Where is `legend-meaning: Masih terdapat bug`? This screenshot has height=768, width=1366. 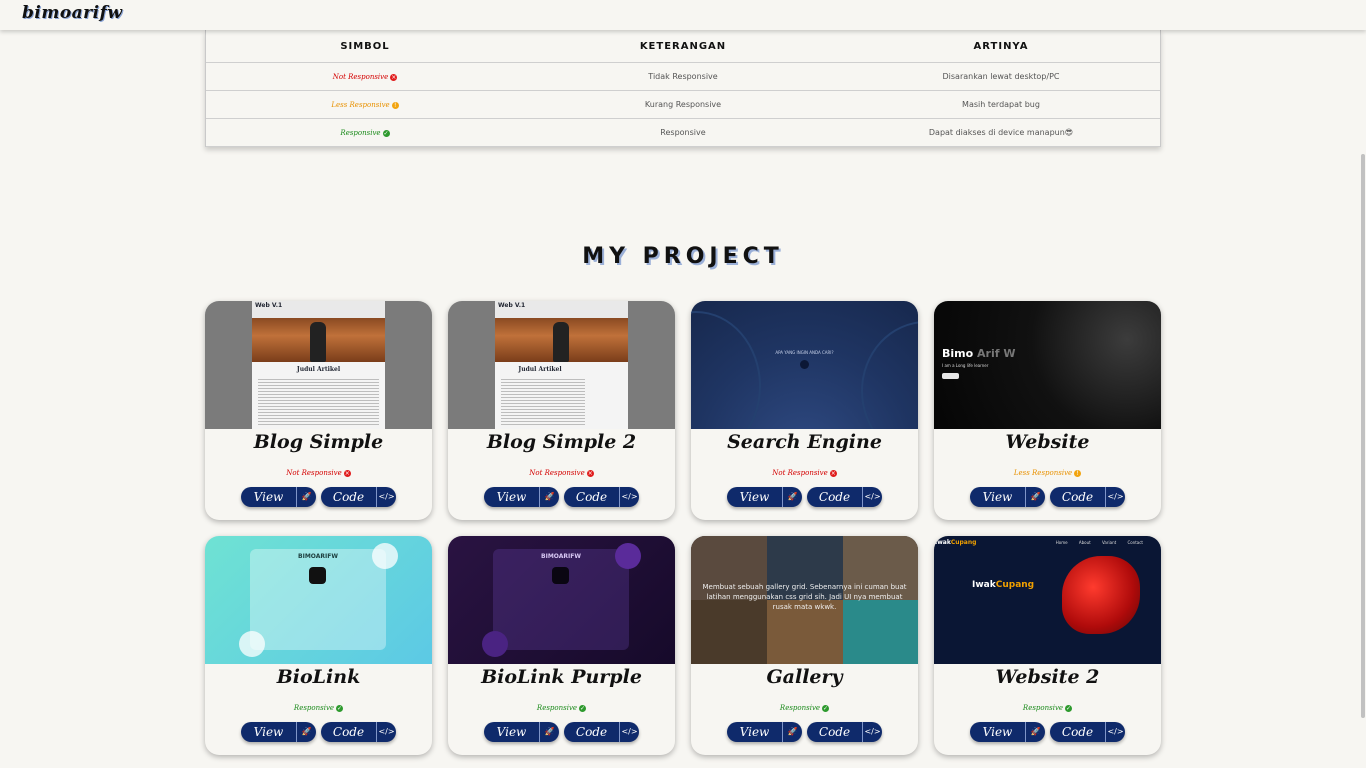
legend-meaning: Masih terdapat bug is located at coordinates (1001, 104).